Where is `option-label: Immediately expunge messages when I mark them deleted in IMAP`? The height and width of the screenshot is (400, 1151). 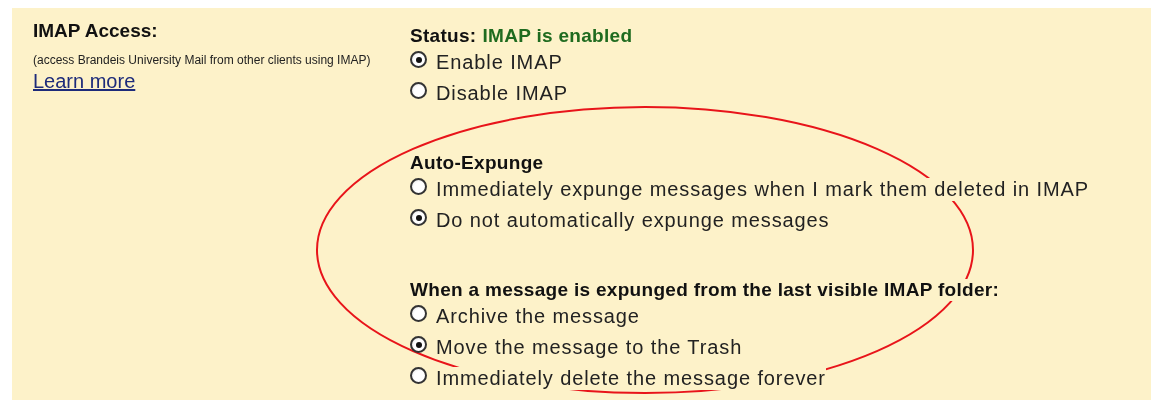
option-label: Immediately expunge messages when I mark them deleted in IMAP is located at coordinates (762, 189).